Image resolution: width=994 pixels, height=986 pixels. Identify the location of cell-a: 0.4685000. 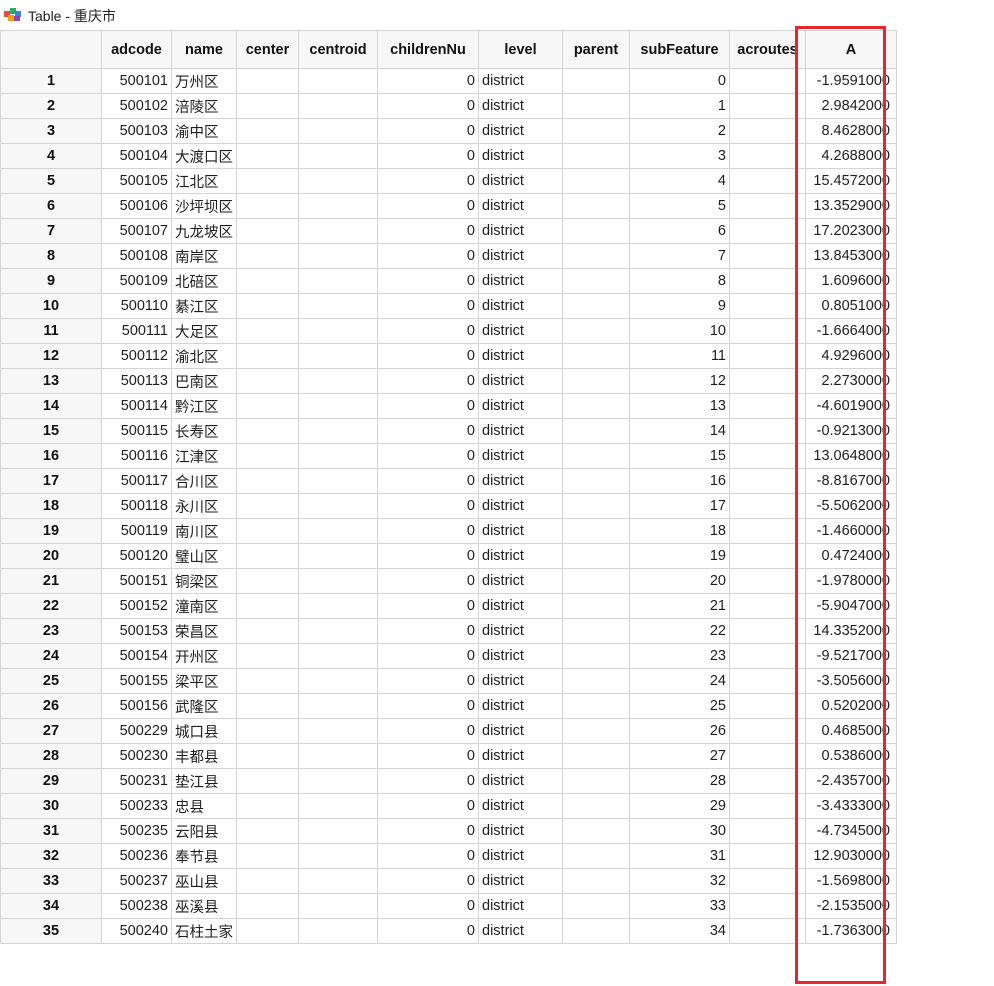
(851, 731).